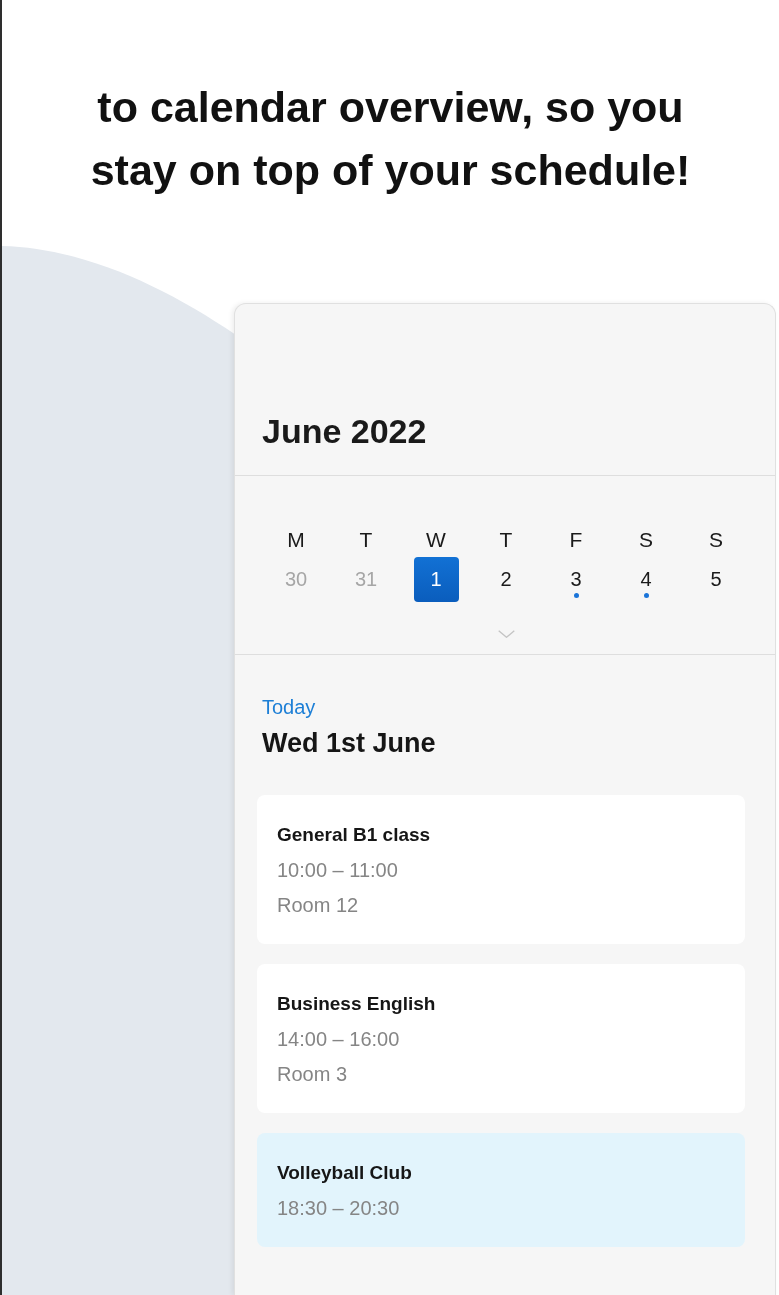  What do you see at coordinates (344, 1173) in the screenshot?
I see `event-title: Volleyball Club` at bounding box center [344, 1173].